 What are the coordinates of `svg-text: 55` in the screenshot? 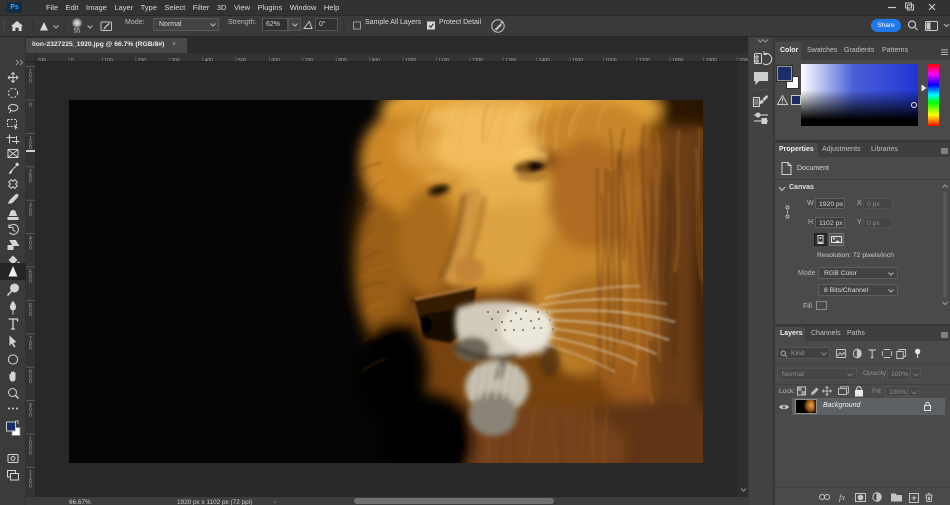 It's located at (77, 32).